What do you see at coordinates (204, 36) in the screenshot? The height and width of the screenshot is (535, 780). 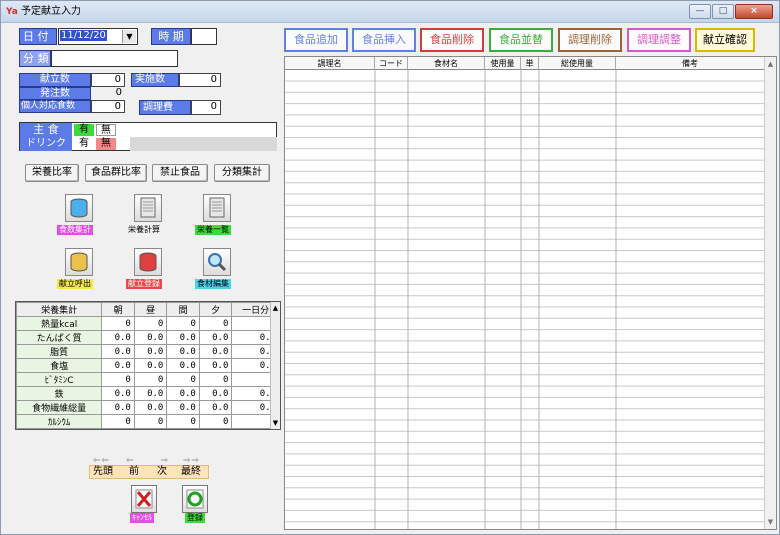 I see `jiki-field` at bounding box center [204, 36].